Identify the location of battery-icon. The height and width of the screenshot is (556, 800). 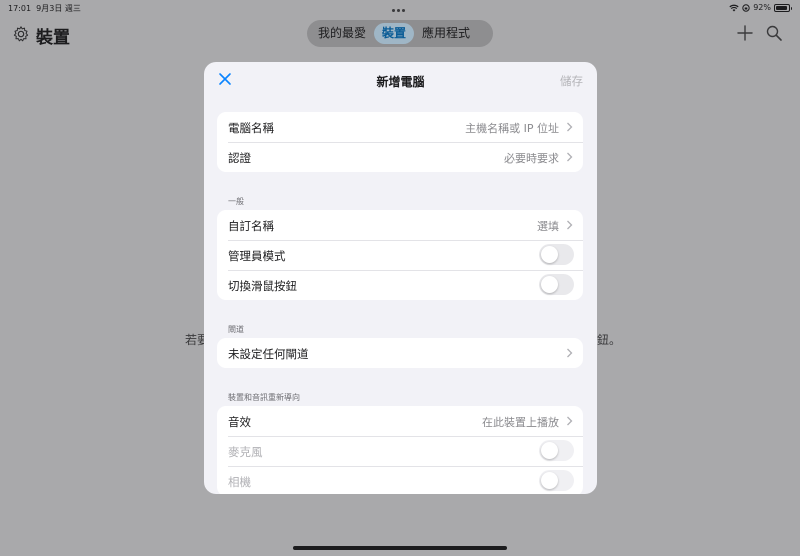
(783, 7).